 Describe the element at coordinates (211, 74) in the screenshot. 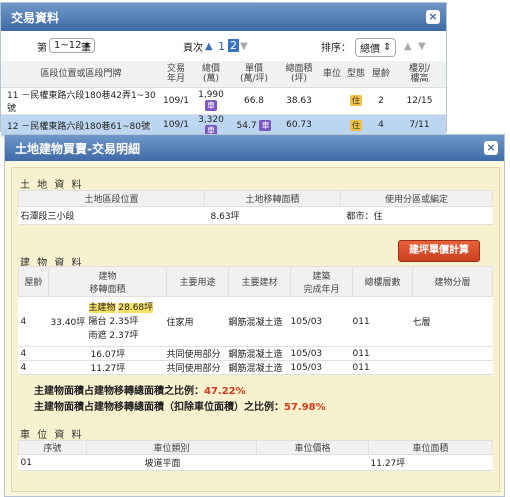

I see `col-total: 總價 (萬)` at that location.